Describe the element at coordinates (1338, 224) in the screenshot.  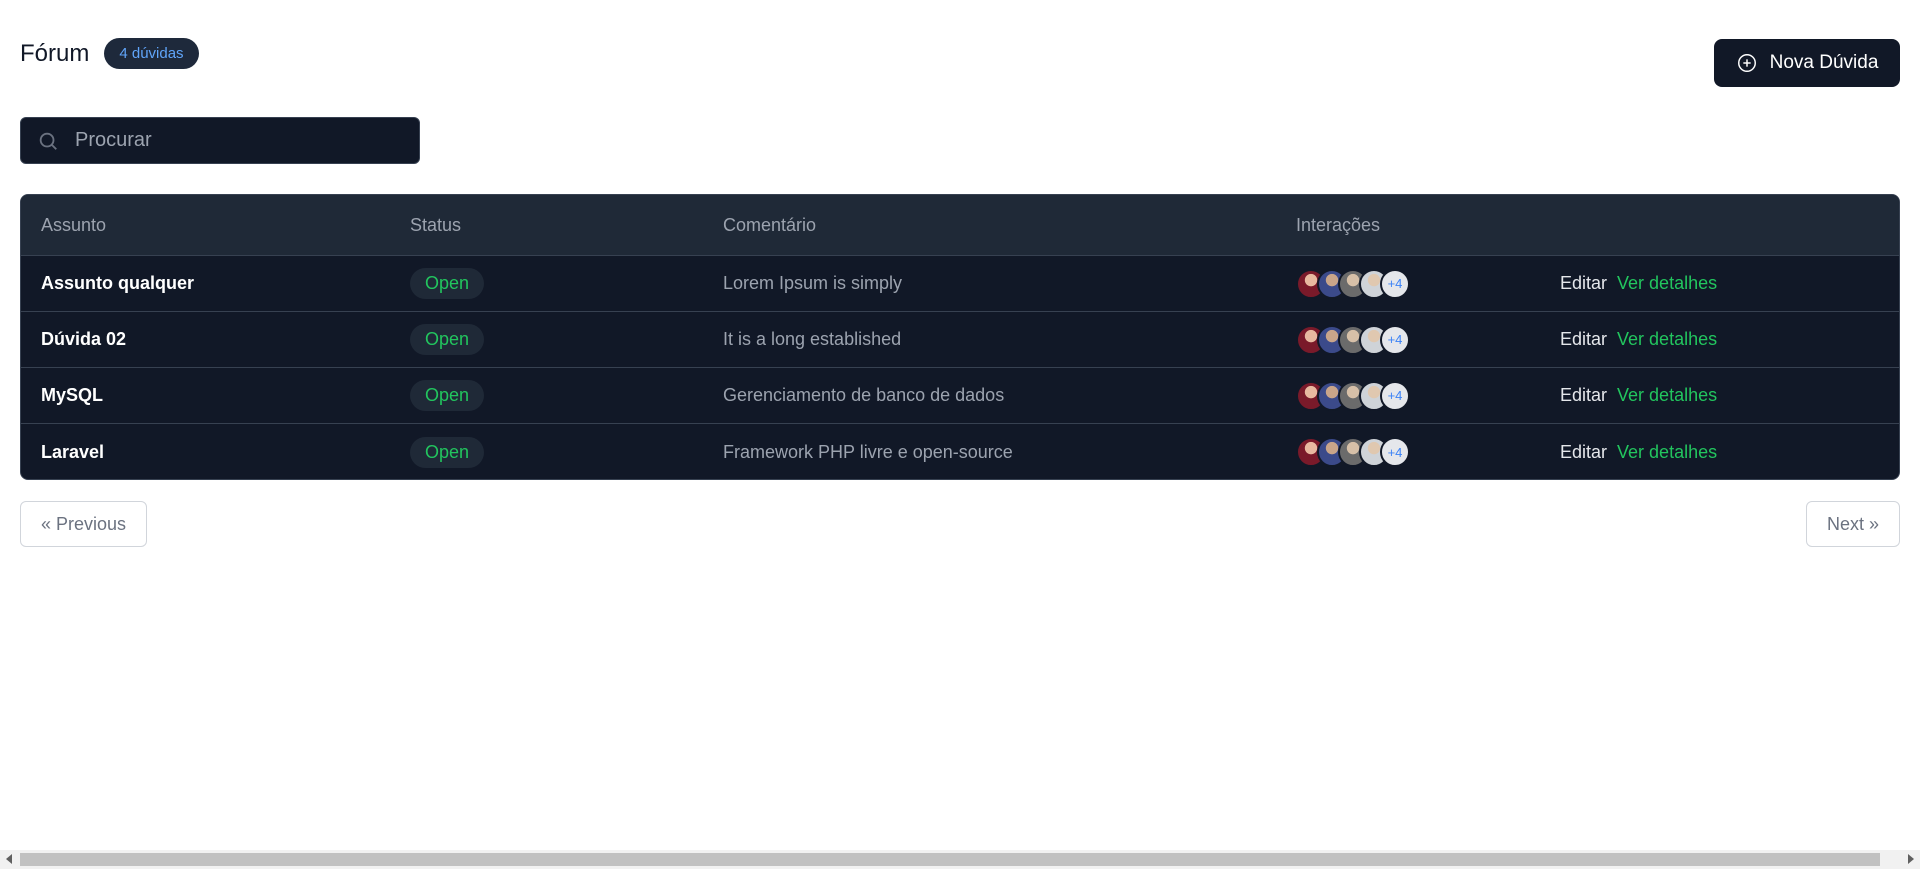
I see `column-header-interactions: Interações` at that location.